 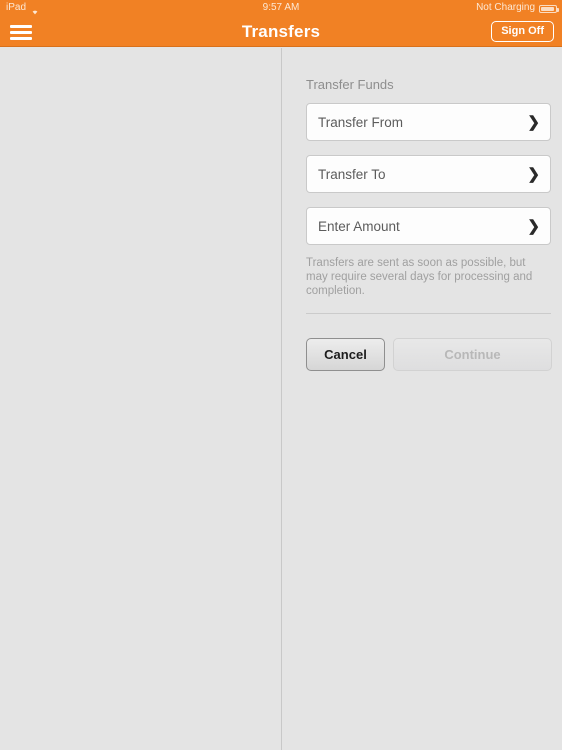 What do you see at coordinates (549, 9) in the screenshot?
I see `battery-icon` at bounding box center [549, 9].